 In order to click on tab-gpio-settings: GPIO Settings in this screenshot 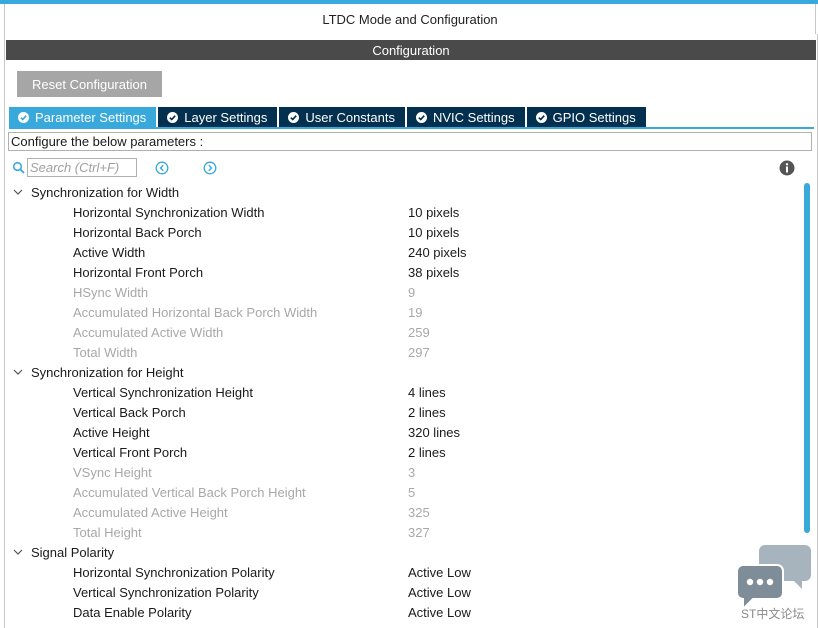, I will do `click(586, 117)`.